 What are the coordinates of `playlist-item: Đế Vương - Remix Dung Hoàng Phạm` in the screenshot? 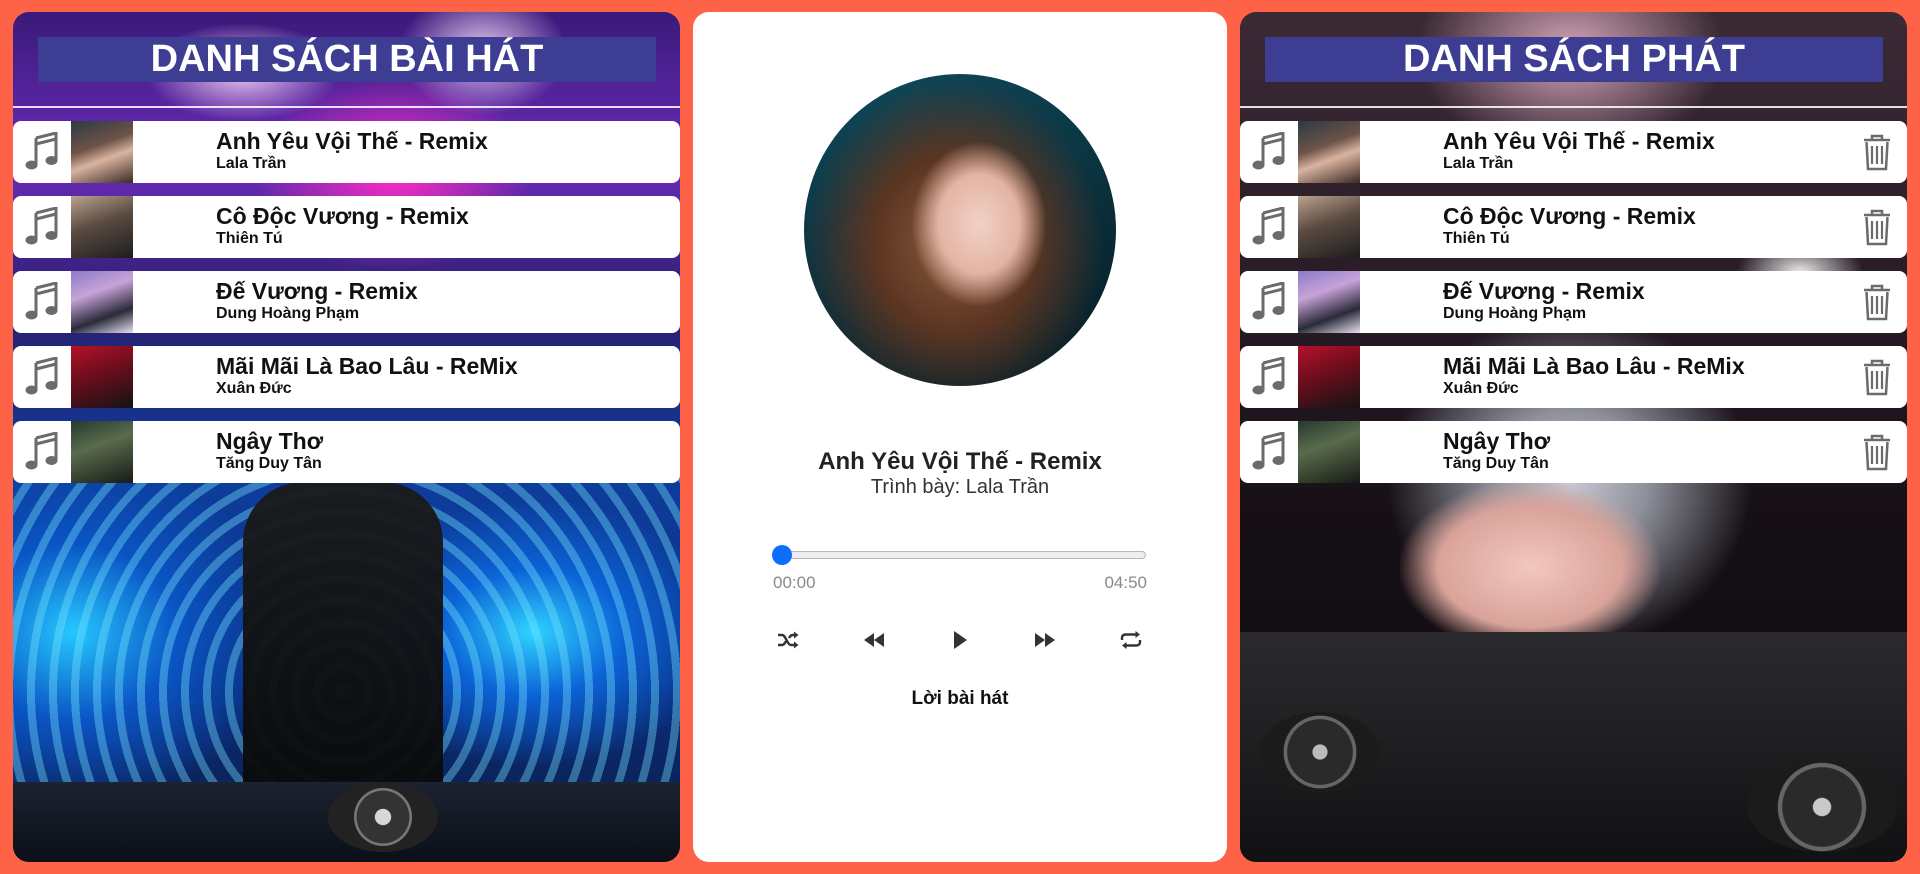 It's located at (1573, 302).